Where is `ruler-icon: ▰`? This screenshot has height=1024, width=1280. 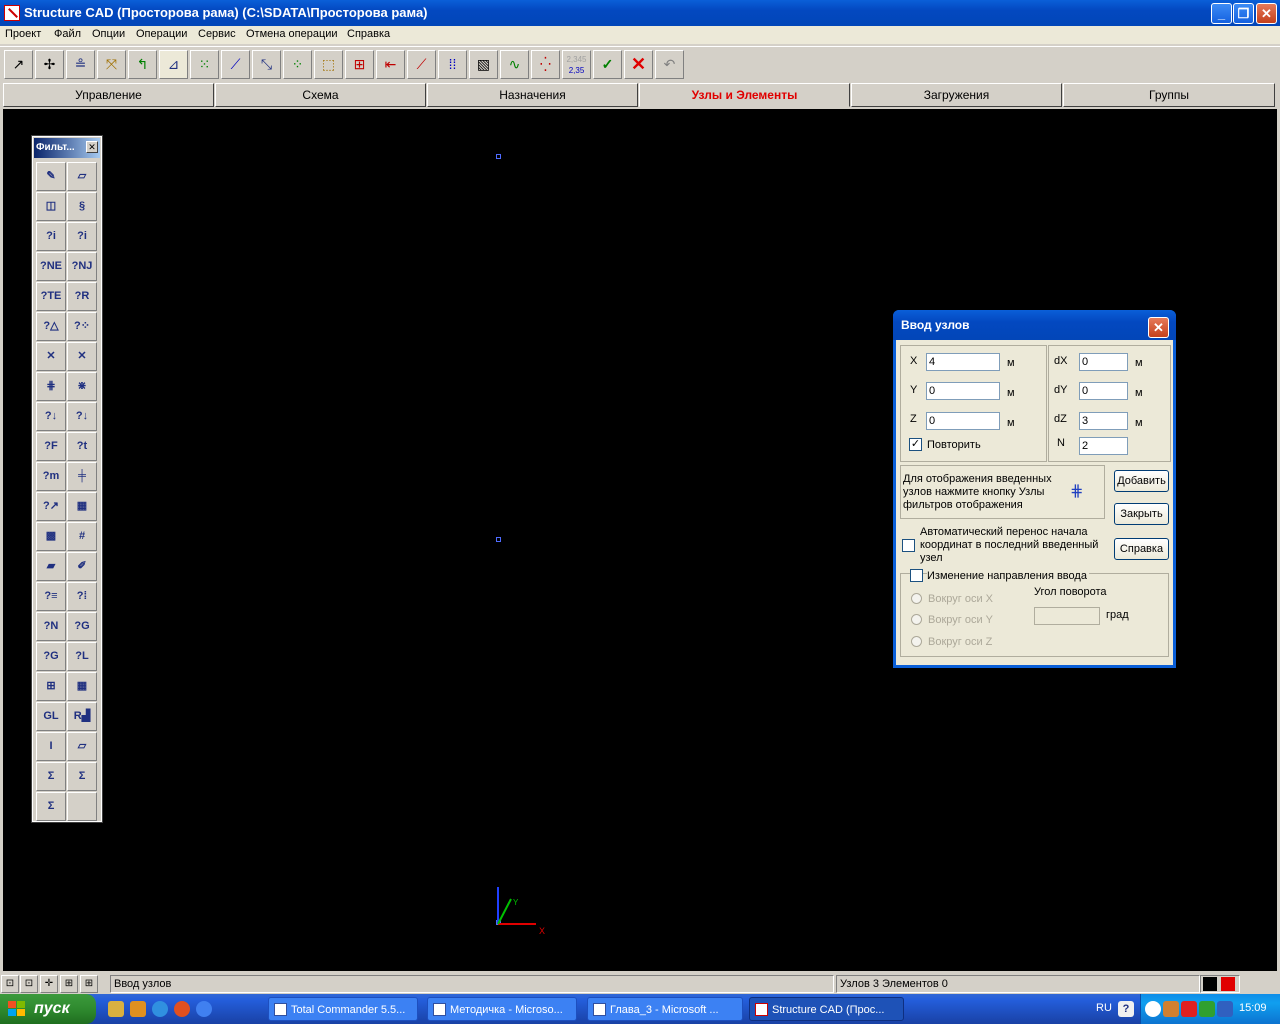 ruler-icon: ▰ is located at coordinates (51, 566).